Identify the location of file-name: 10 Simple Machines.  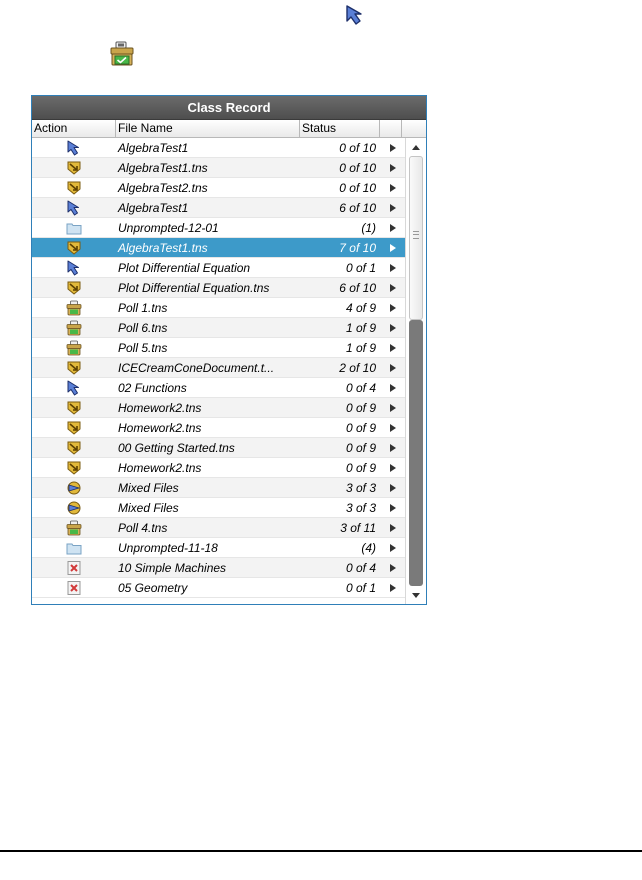
(172, 567).